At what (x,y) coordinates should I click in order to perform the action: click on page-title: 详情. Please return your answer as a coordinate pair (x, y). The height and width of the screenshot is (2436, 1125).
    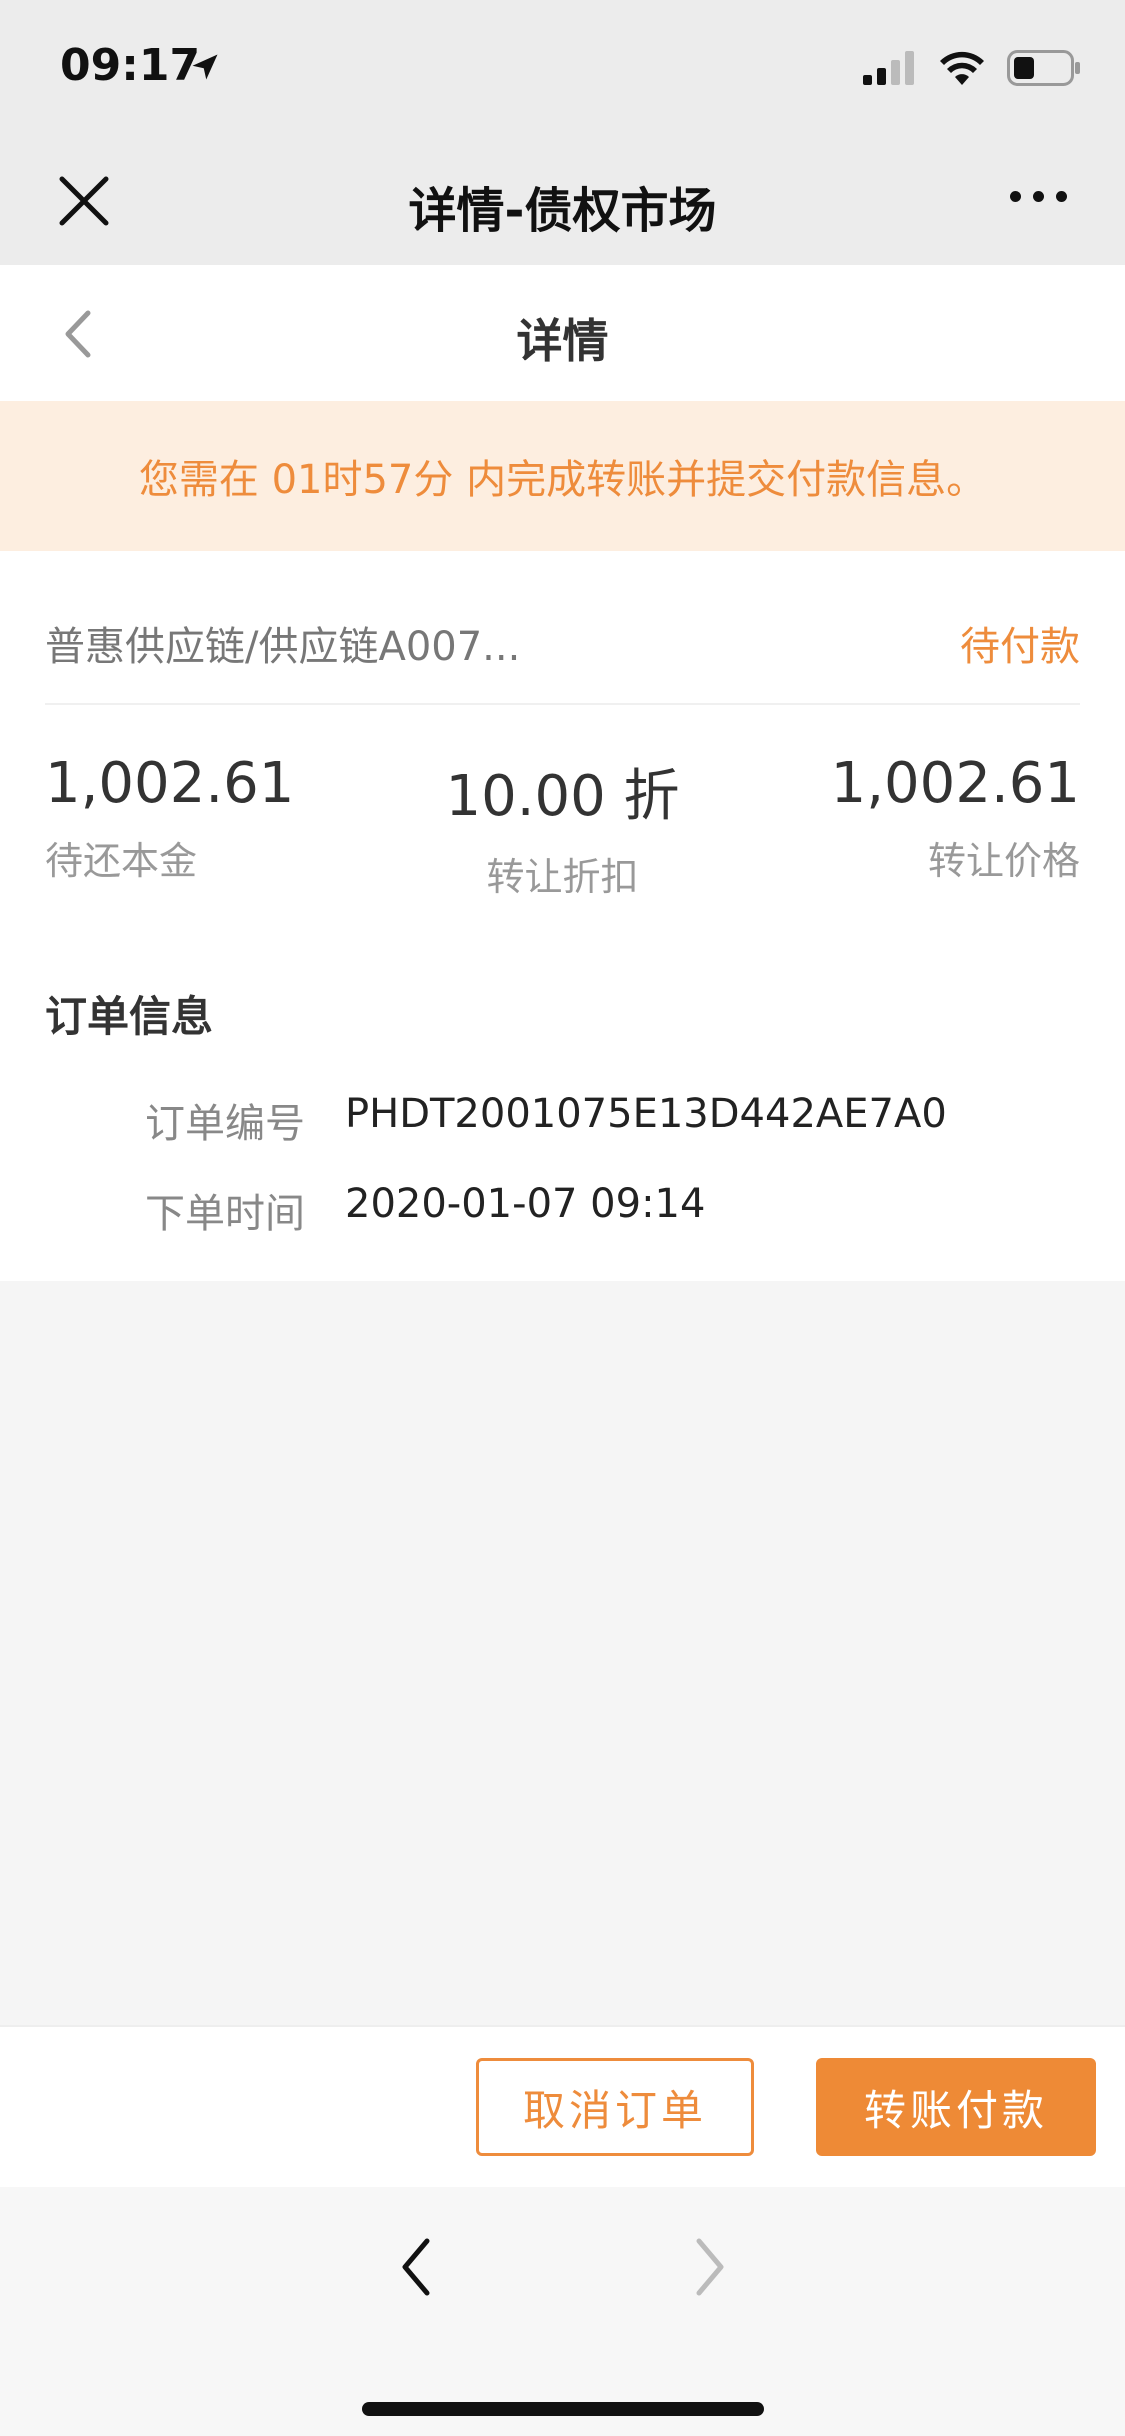
    Looking at the image, I should click on (562, 341).